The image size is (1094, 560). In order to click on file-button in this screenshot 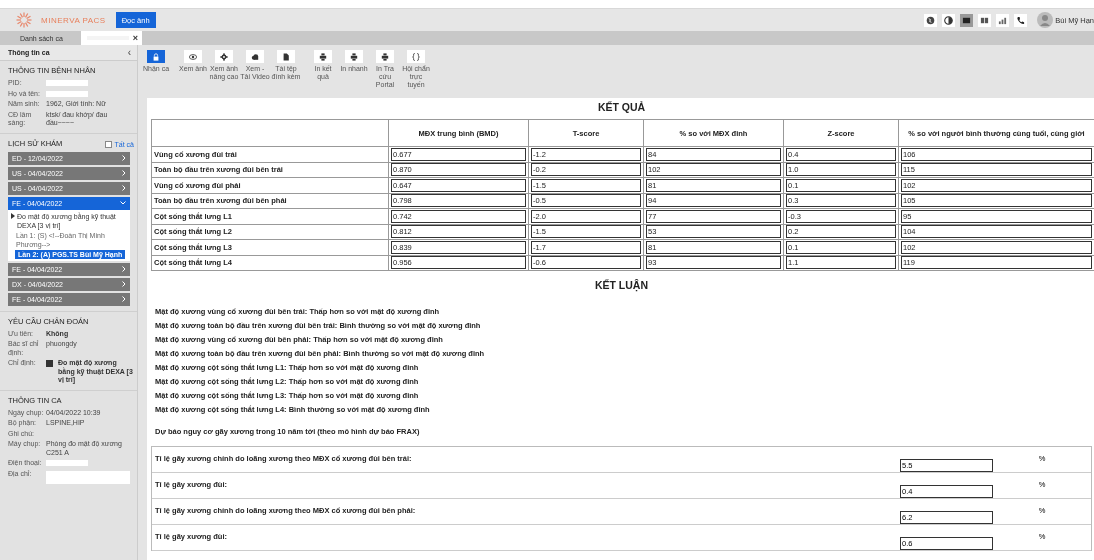, I will do `click(286, 56)`.